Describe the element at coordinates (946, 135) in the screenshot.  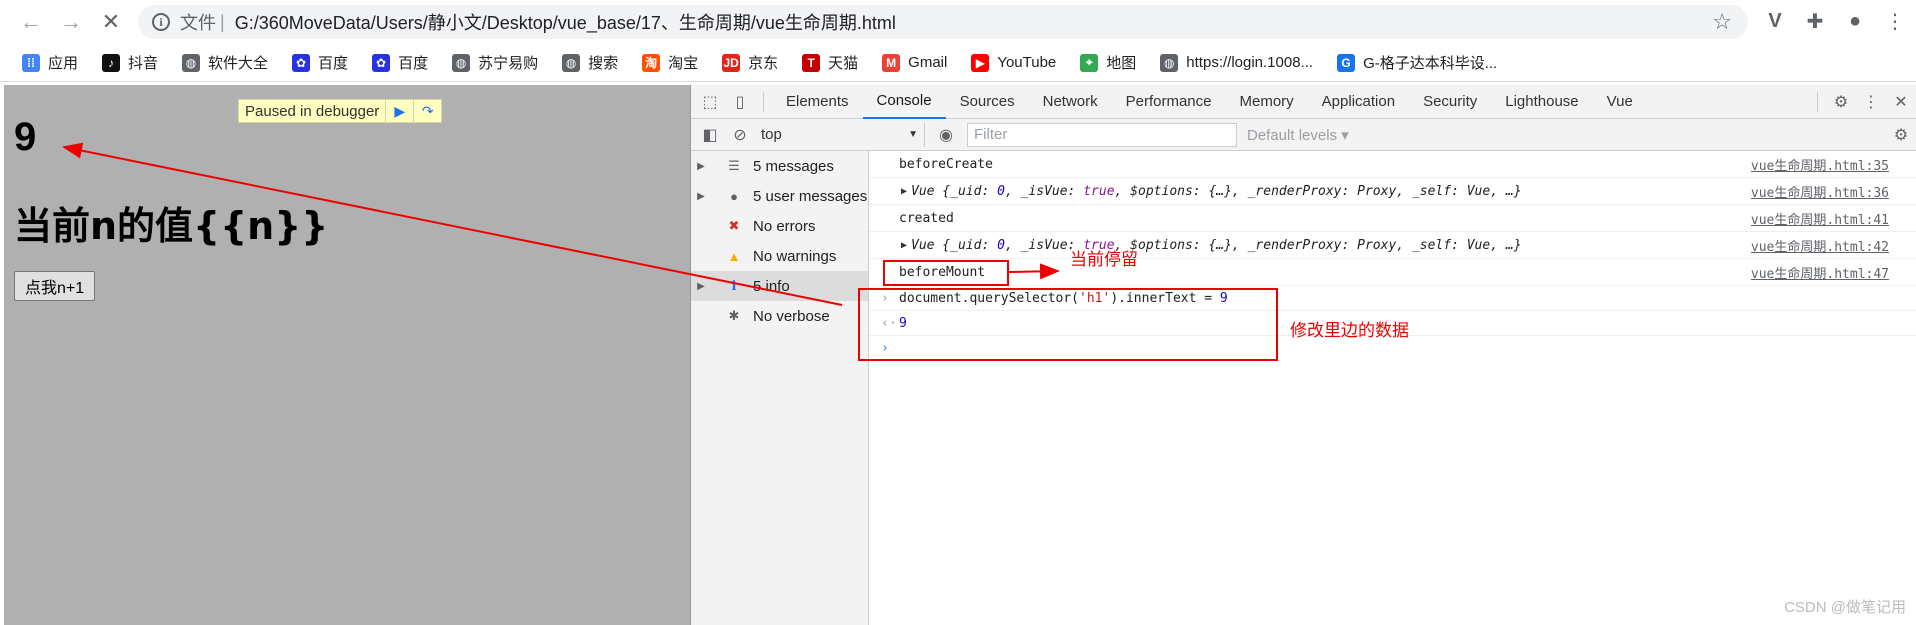
I see `eye-icon: ◉` at that location.